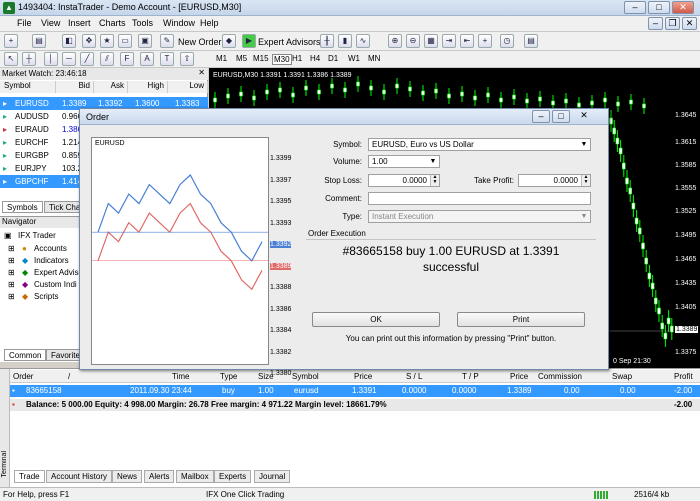 This screenshot has height=501, width=700. What do you see at coordinates (51, 260) in the screenshot?
I see `nav-indicators: Indicators` at bounding box center [51, 260].